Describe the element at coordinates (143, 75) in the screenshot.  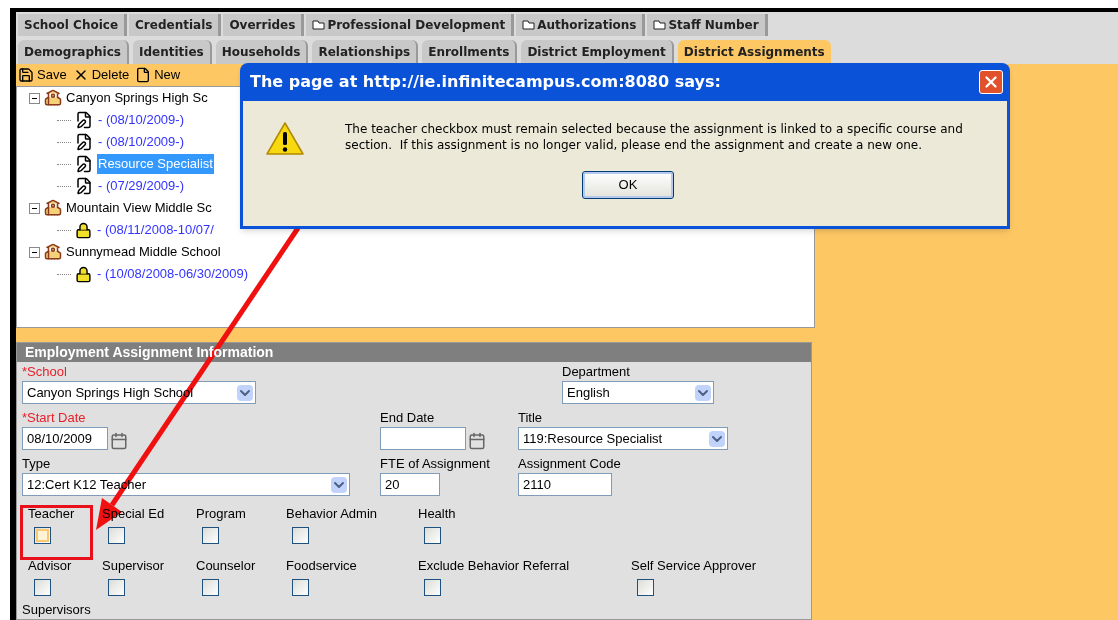
I see `new-document-icon` at that location.